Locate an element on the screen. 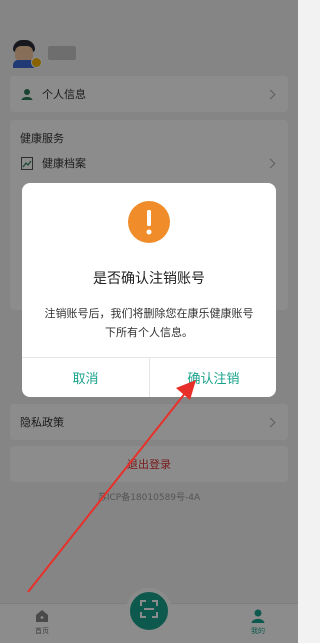 This screenshot has height=643, width=320. confirm-deactivate-button: 确认注销 is located at coordinates (213, 377).